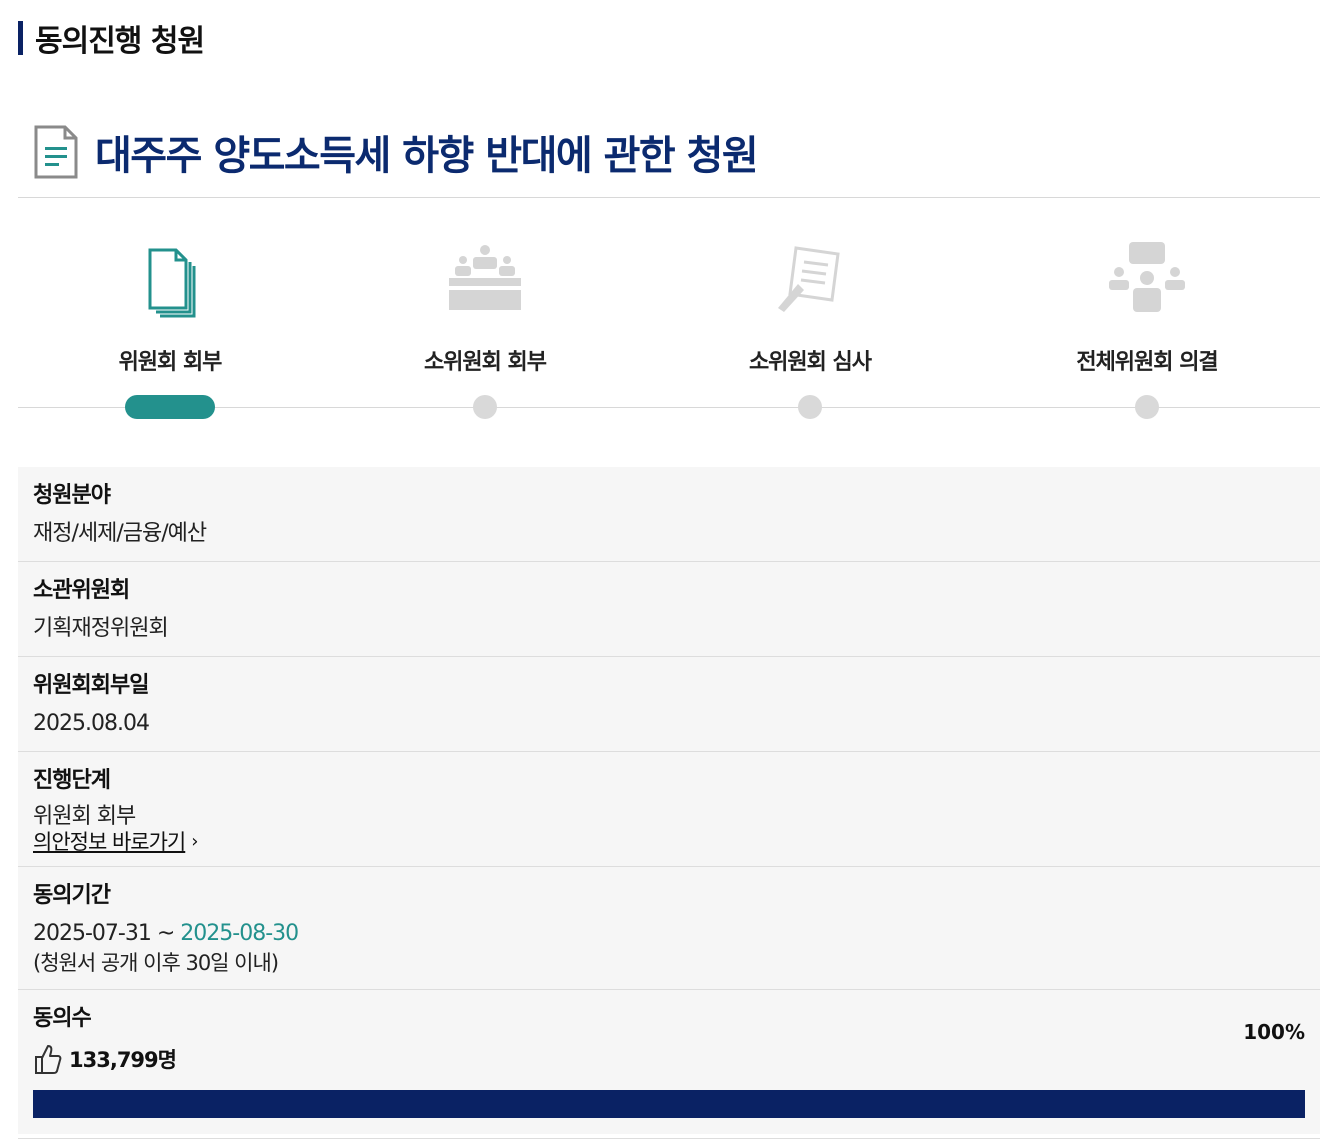 Image resolution: width=1333 pixels, height=1141 pixels. What do you see at coordinates (669, 704) in the screenshot?
I see `info-referral-date: 위원회회부일 2025.08.04` at bounding box center [669, 704].